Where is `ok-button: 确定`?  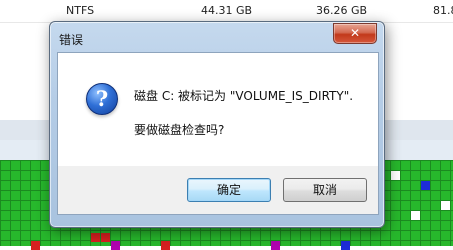
ok-button: 确定 is located at coordinates (229, 190).